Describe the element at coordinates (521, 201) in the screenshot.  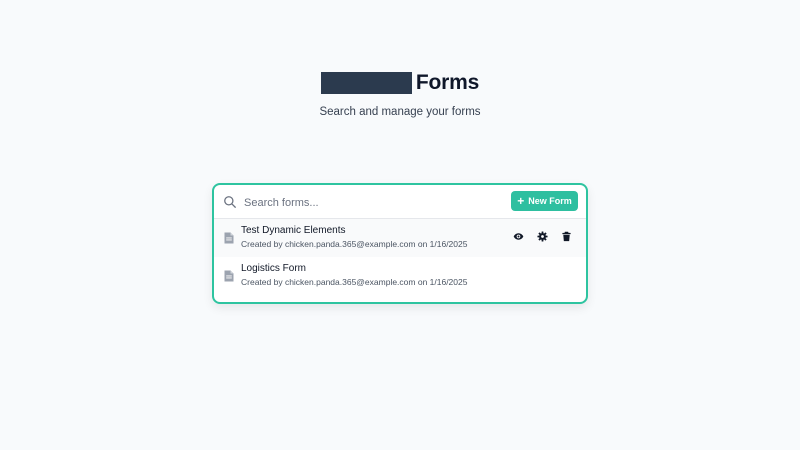
I see `plus-icon: +` at that location.